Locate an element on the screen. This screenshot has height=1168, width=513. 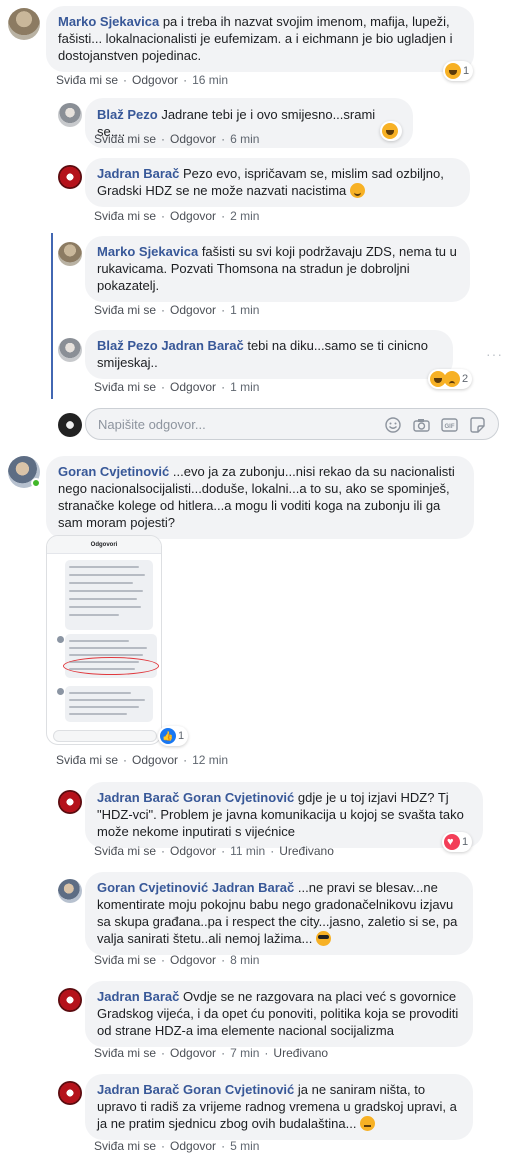
timestamp: 6 min is located at coordinates (244, 139).